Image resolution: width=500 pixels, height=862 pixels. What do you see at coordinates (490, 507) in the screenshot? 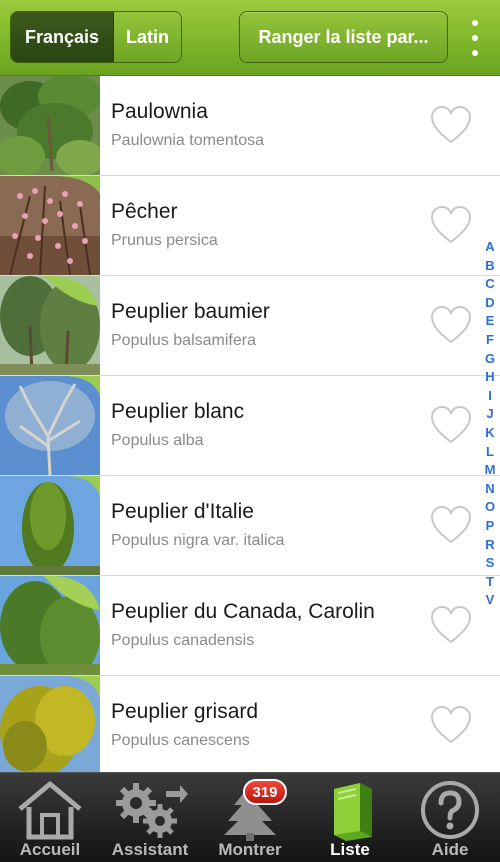
I see `index-letter: O` at bounding box center [490, 507].